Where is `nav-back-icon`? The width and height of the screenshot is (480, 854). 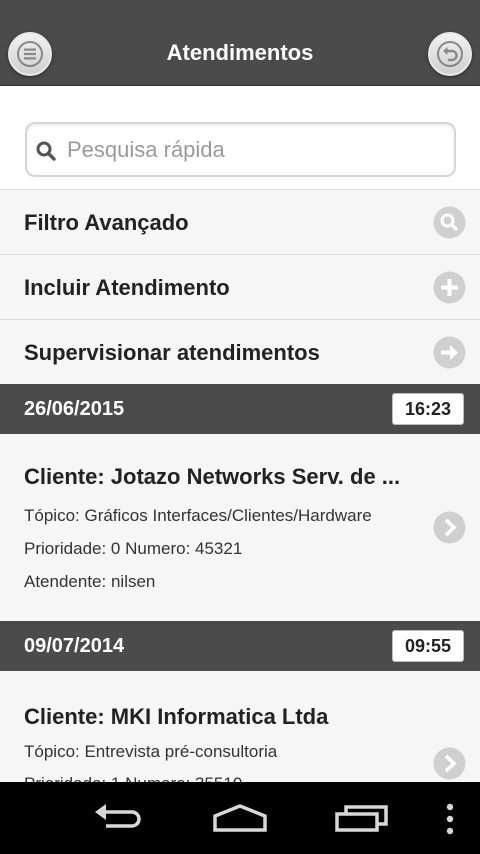 nav-back-icon is located at coordinates (120, 818).